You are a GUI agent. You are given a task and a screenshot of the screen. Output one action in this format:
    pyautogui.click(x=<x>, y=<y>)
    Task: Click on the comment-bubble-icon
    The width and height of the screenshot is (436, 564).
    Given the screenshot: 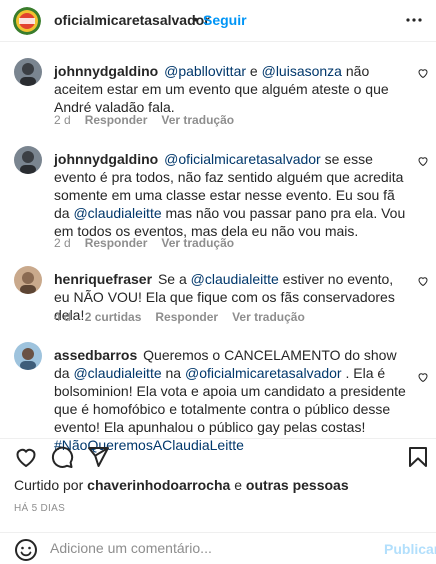 What is the action you would take?
    pyautogui.click(x=62, y=457)
    